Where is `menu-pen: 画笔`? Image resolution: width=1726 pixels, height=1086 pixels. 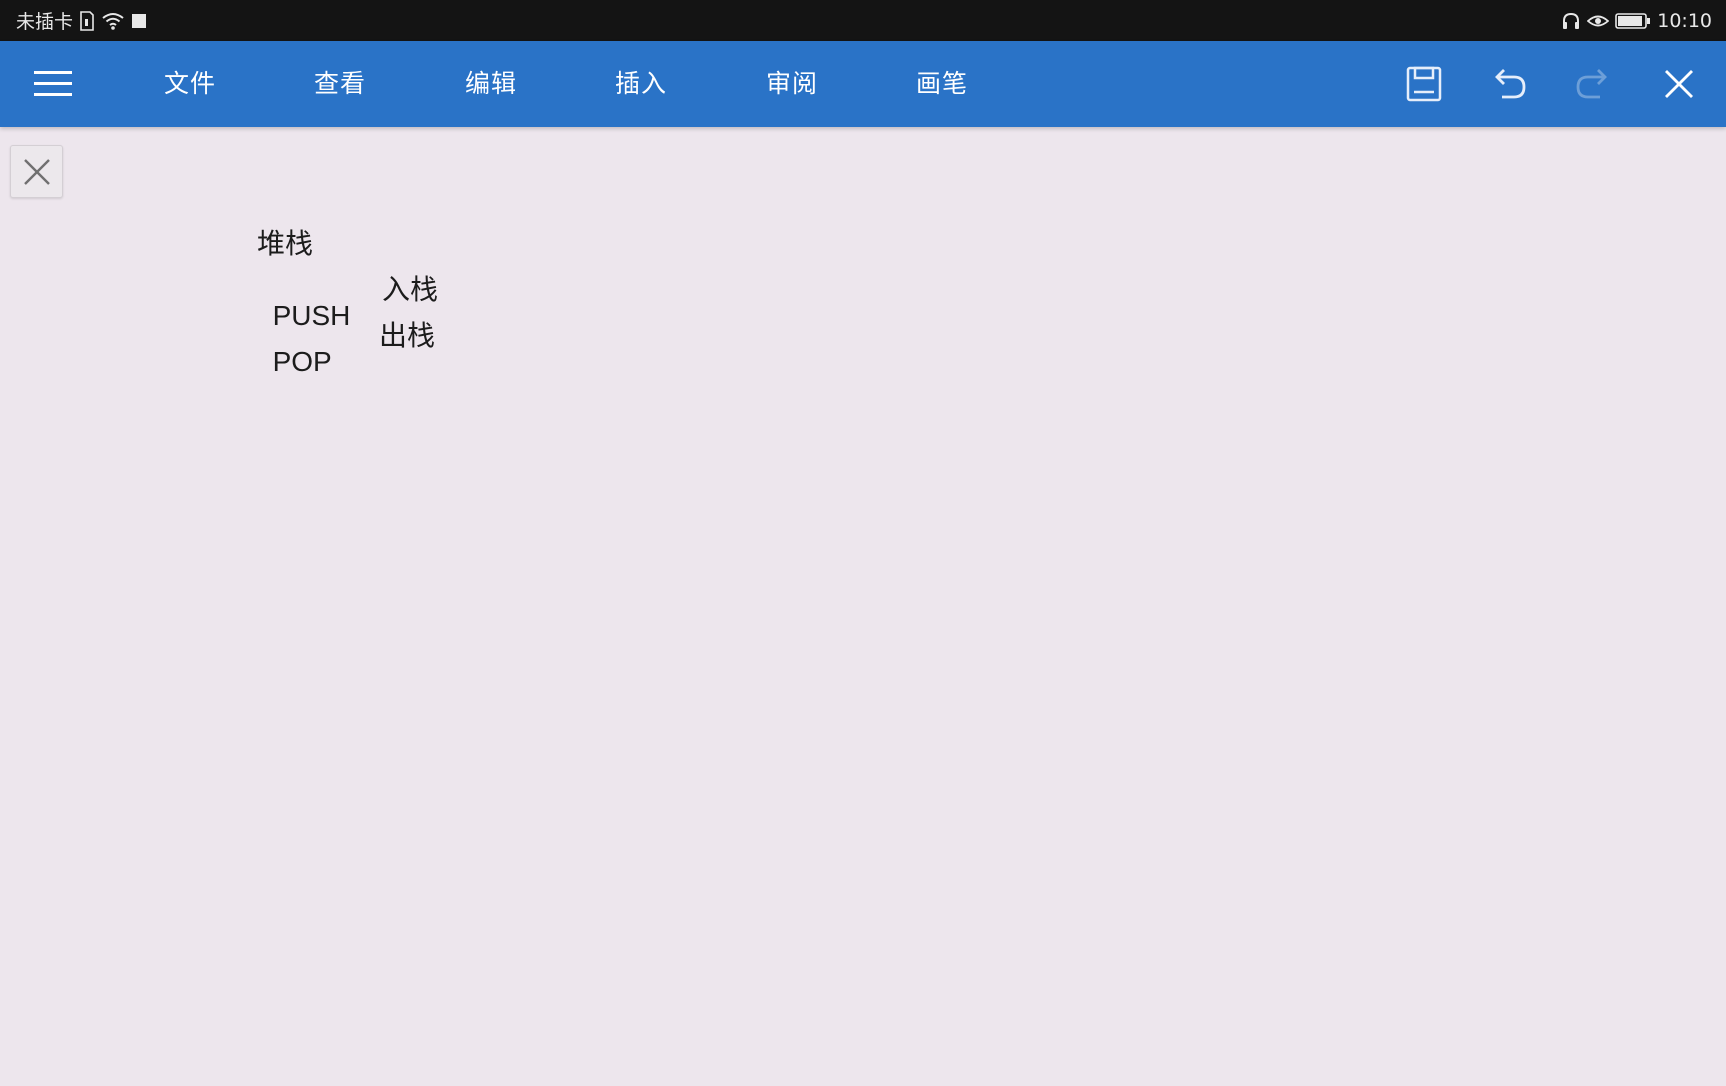 menu-pen: 画笔 is located at coordinates (942, 84).